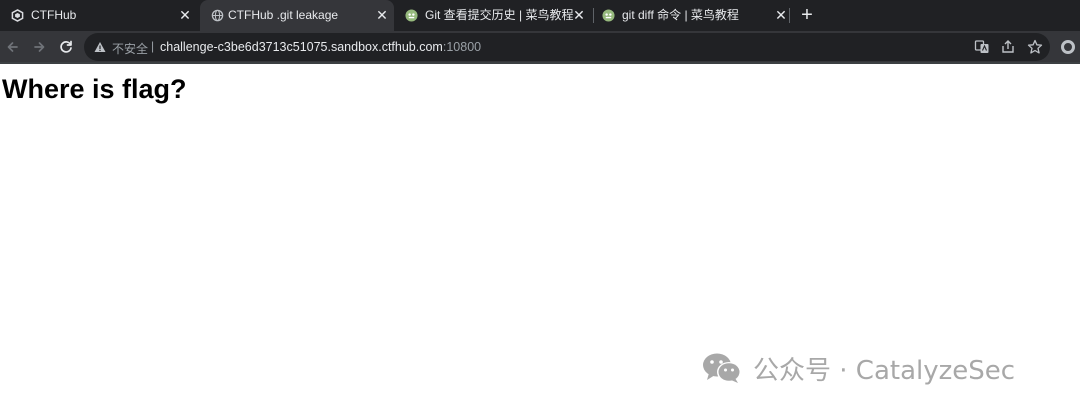 Image resolution: width=1080 pixels, height=410 pixels. What do you see at coordinates (1008, 47) in the screenshot?
I see `share-icon` at bounding box center [1008, 47].